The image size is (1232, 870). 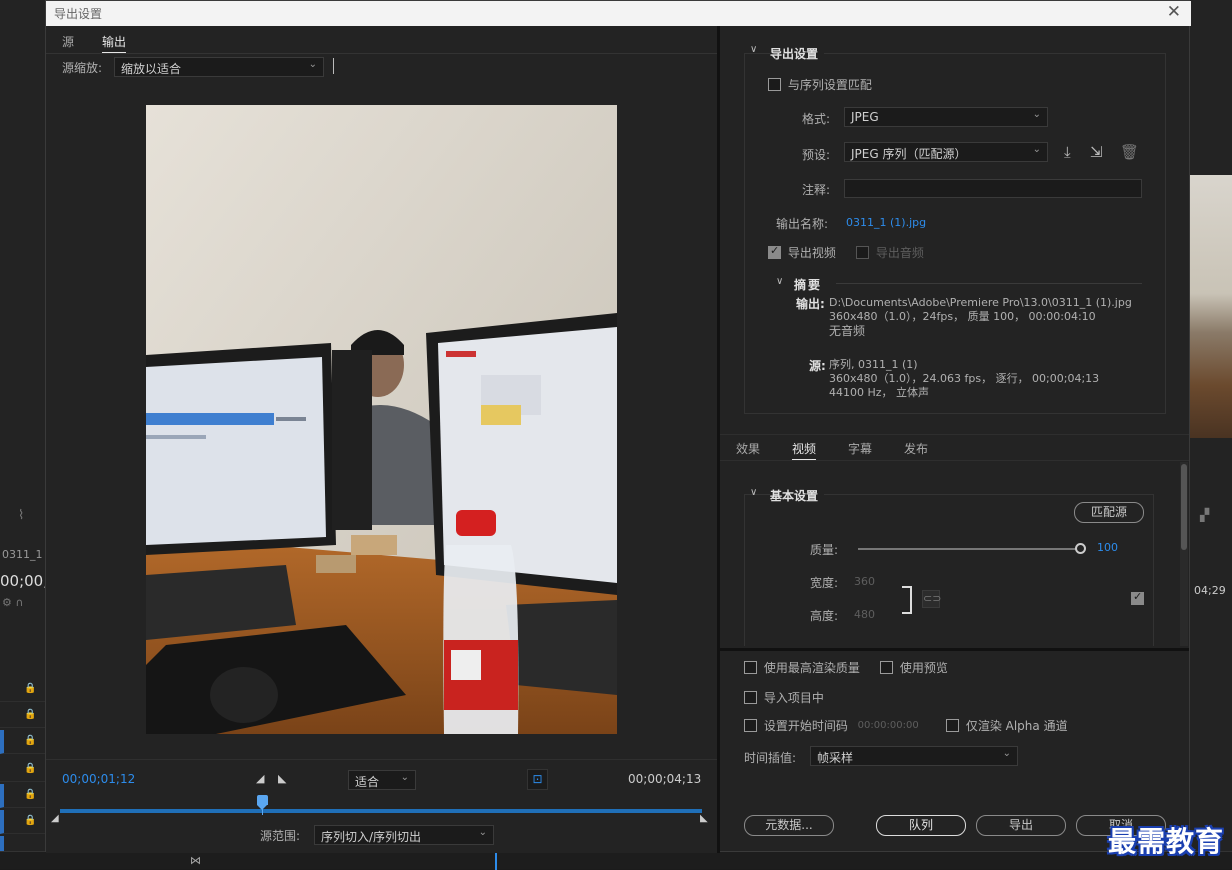 I want to click on start-timecode-label: 设置开始时间码, so click(x=805, y=726).